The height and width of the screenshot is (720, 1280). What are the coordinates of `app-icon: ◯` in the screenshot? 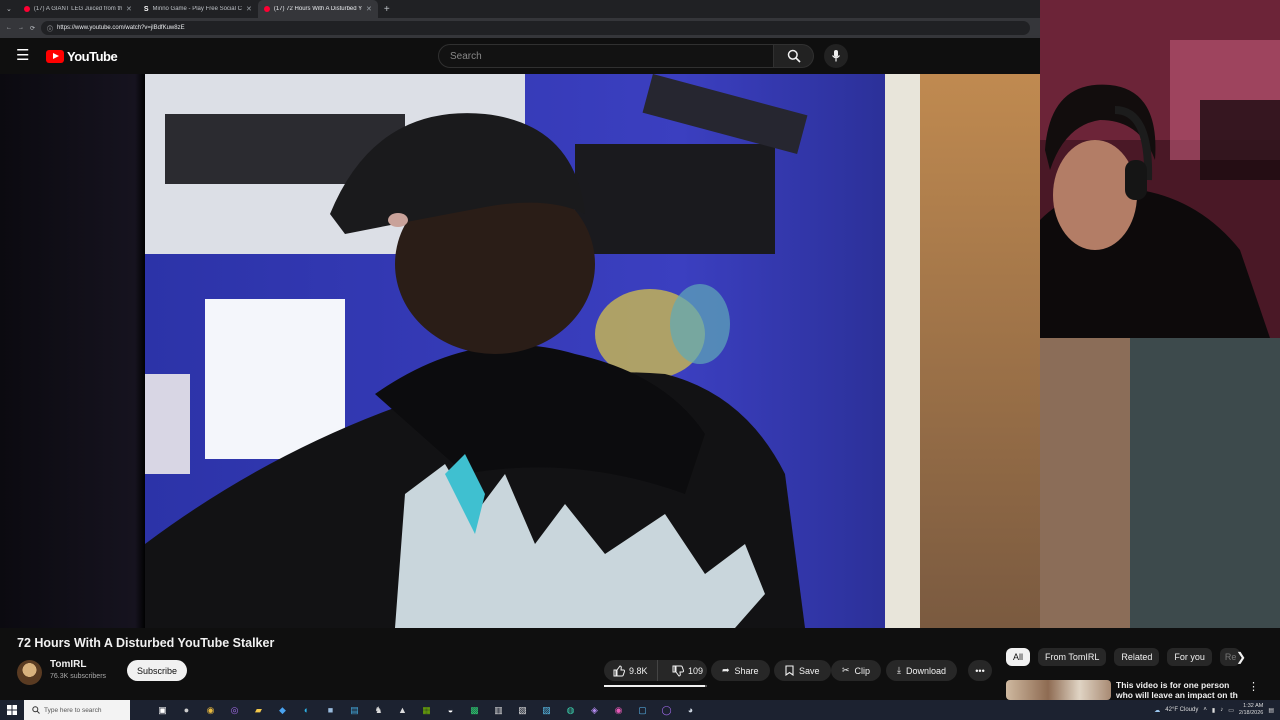 It's located at (666, 710).